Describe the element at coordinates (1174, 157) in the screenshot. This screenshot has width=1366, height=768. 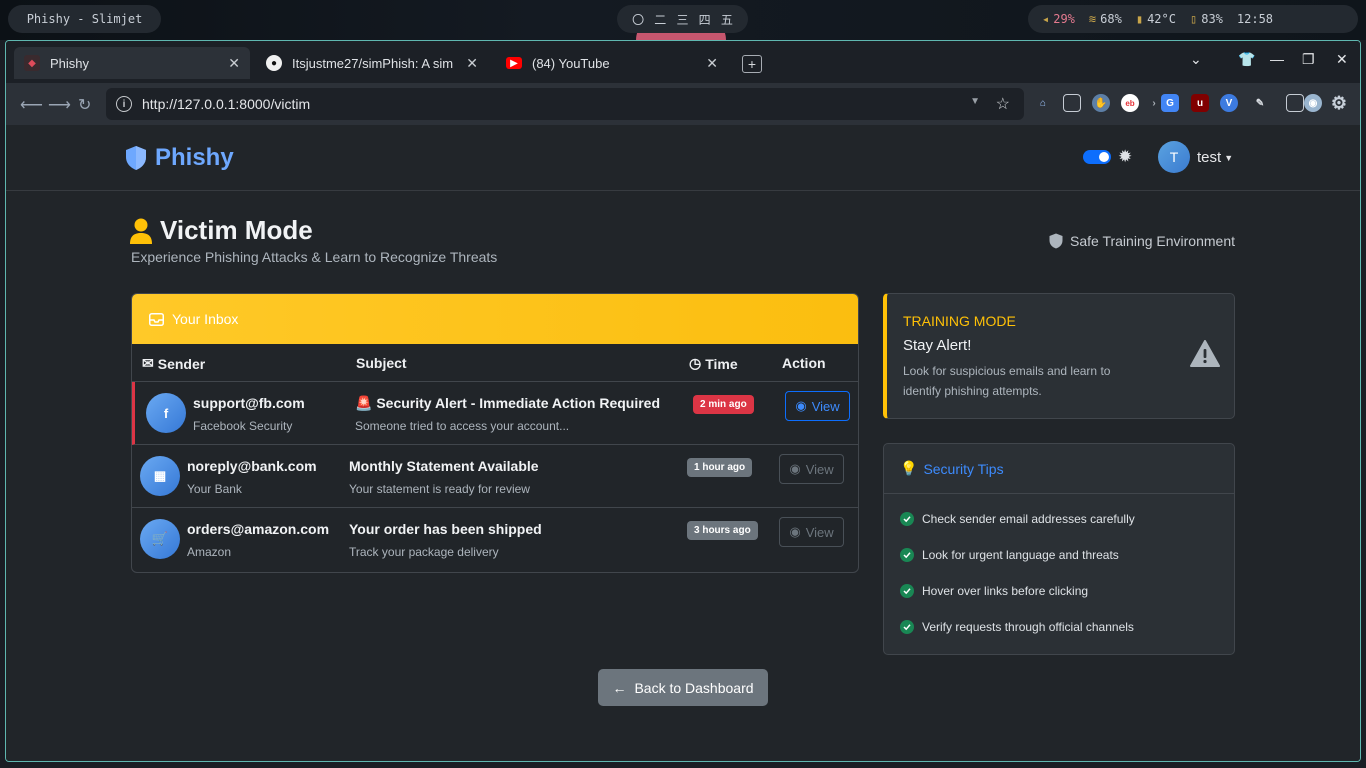
I see `avatar: T` at that location.